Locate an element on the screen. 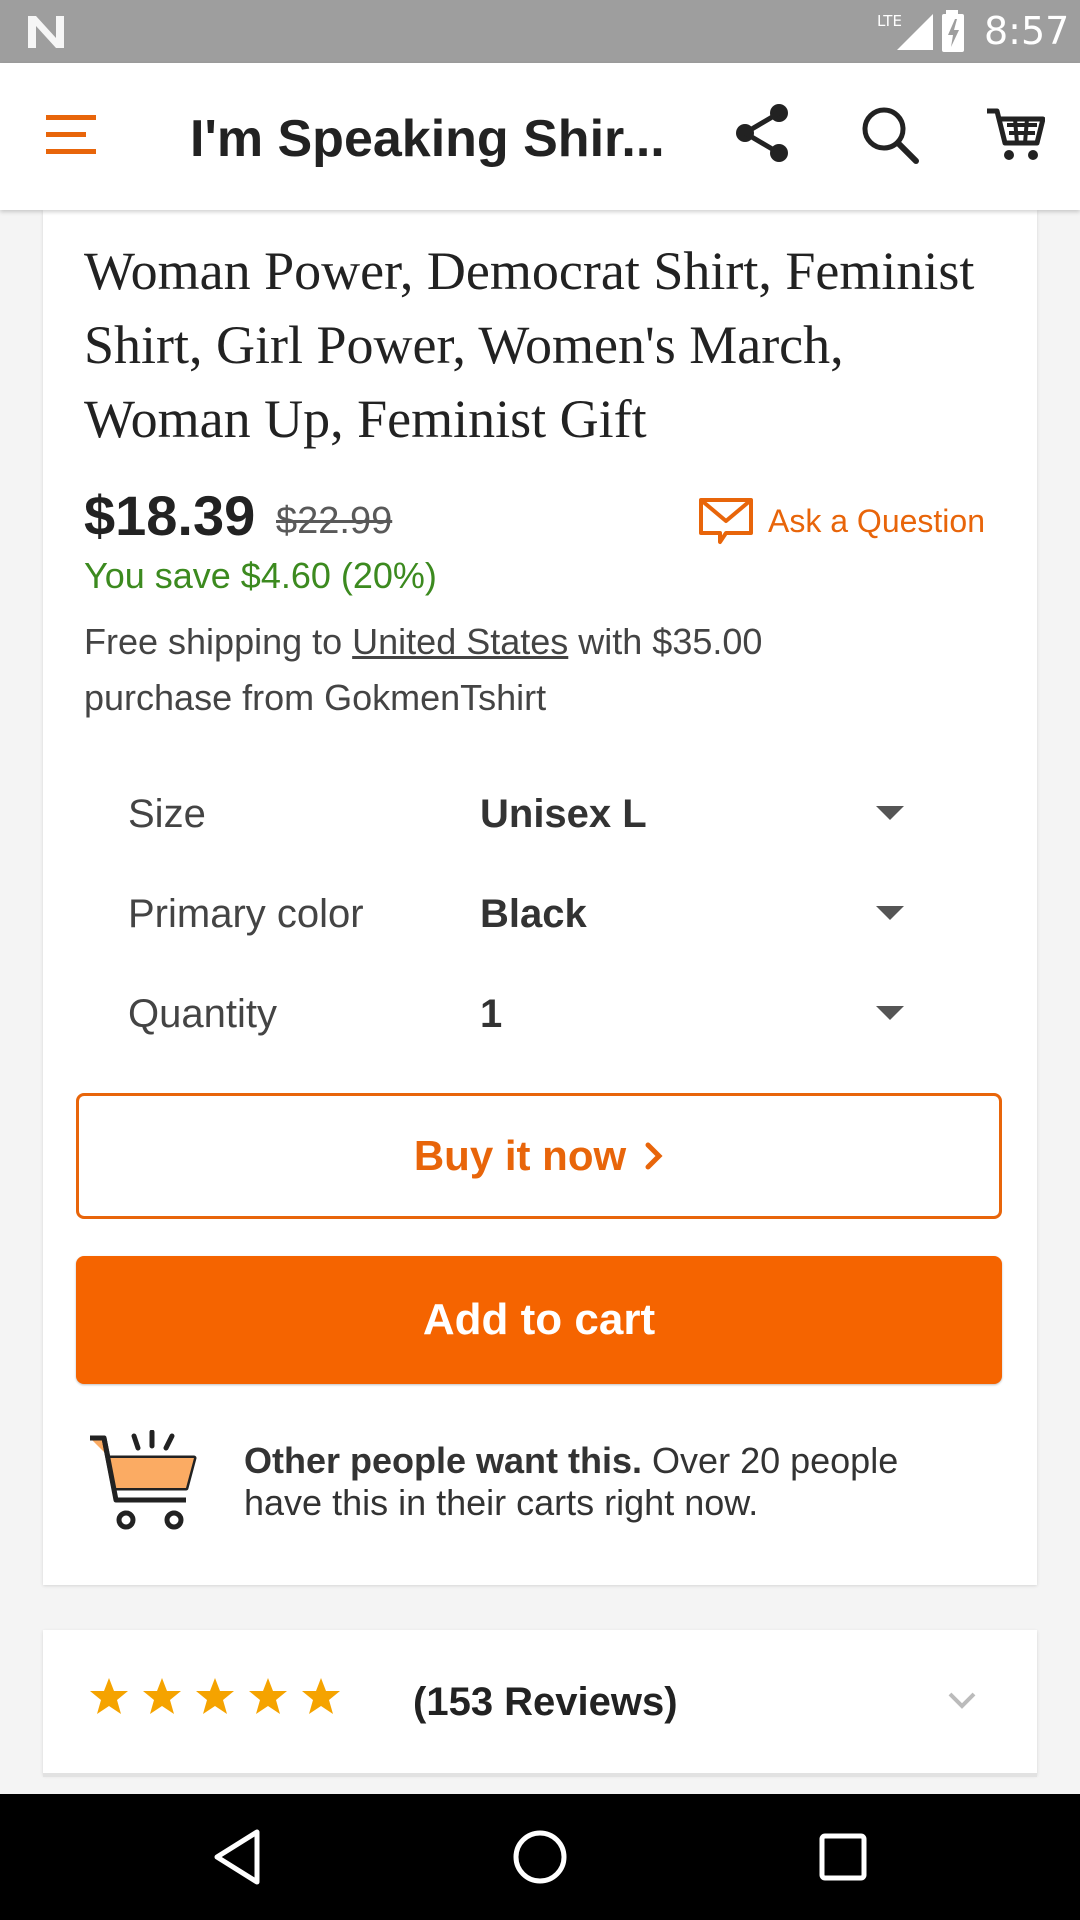  recents-icon is located at coordinates (843, 1857).